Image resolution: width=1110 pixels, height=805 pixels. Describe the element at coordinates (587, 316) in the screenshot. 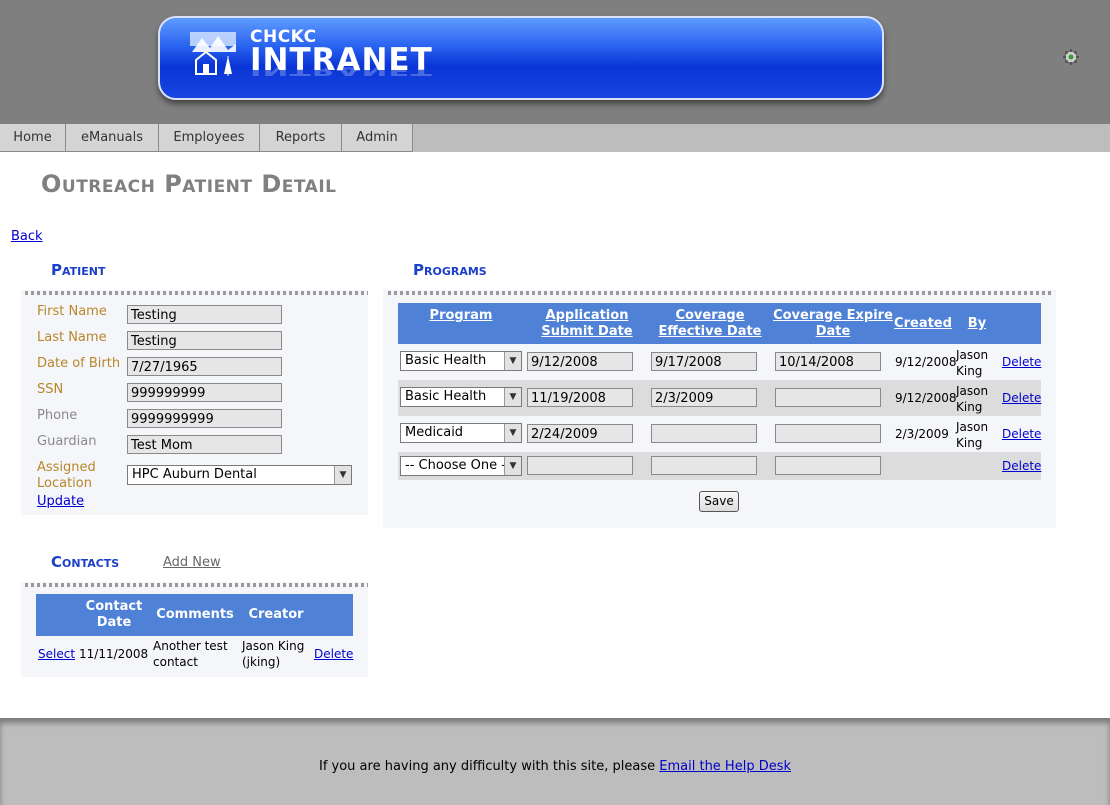

I see `col-app-submit-1: Application` at that location.